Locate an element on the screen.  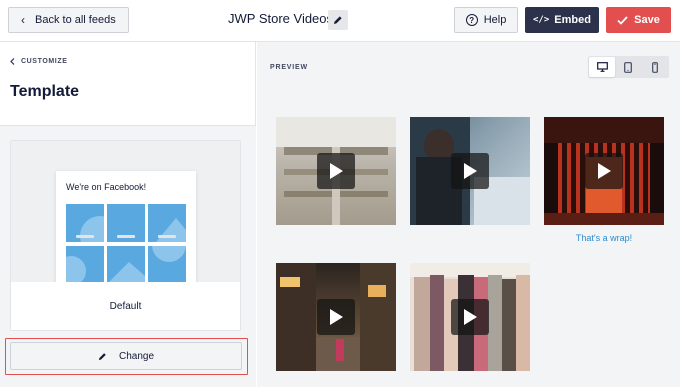
back-to-feeds-button: ‹ Back to all feeds is located at coordinates (68, 20).